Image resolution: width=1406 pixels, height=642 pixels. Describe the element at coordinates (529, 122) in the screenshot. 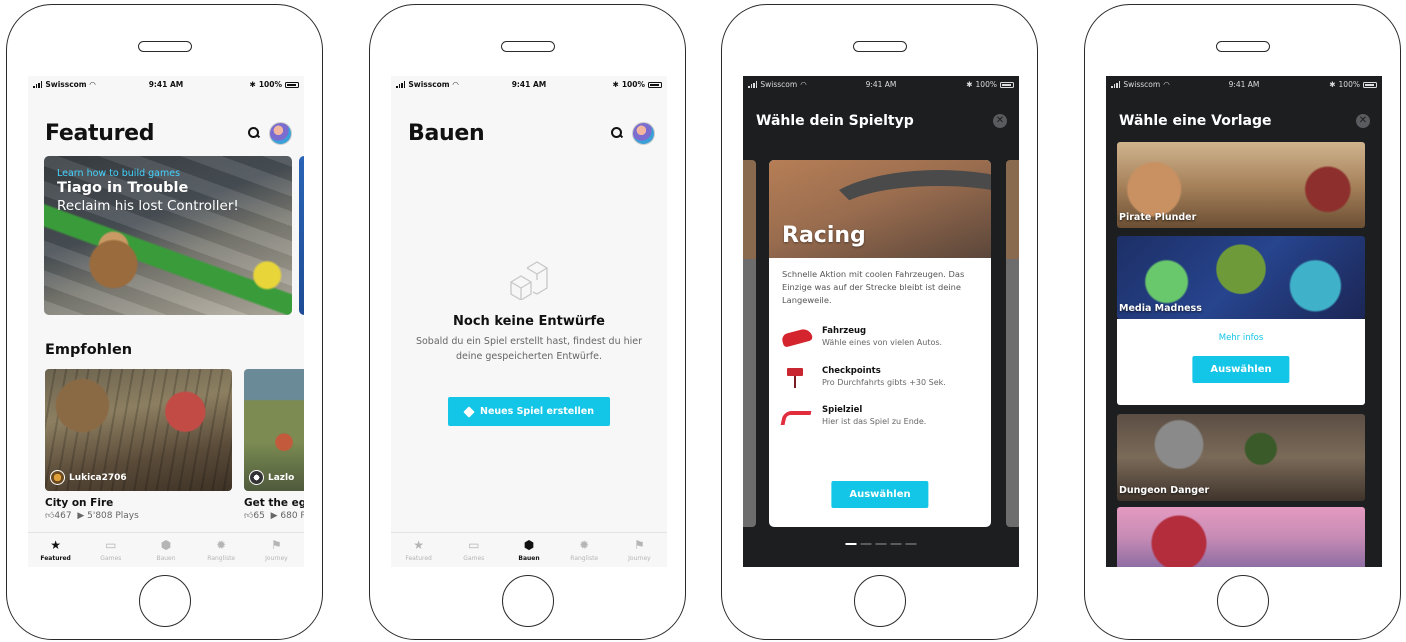

I see `page-header: Bauen` at that location.